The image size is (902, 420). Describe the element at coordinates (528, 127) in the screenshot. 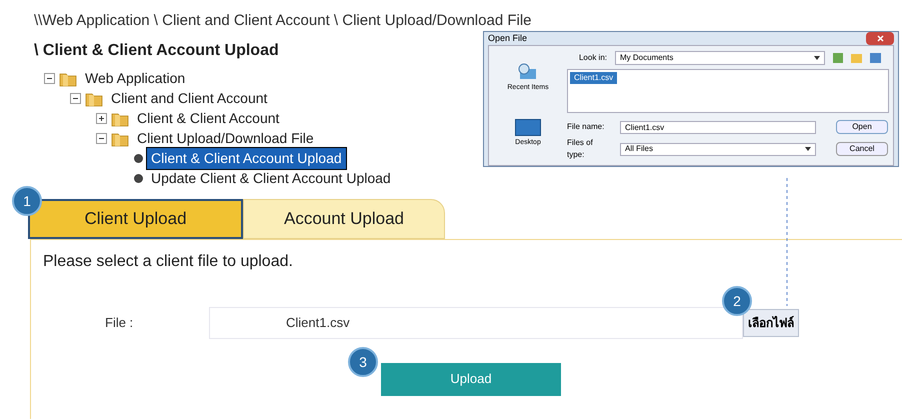

I see `monitor-icon` at that location.